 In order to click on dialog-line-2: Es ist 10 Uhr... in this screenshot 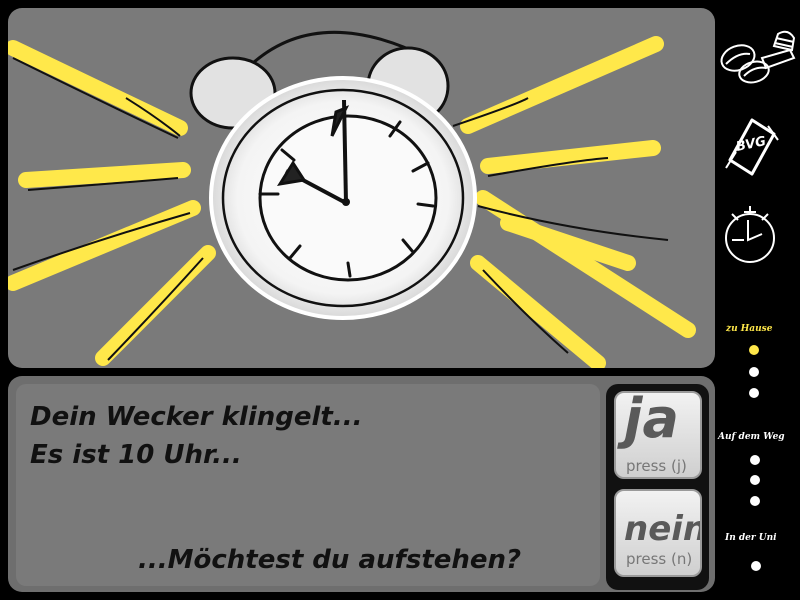, I will do `click(136, 455)`.